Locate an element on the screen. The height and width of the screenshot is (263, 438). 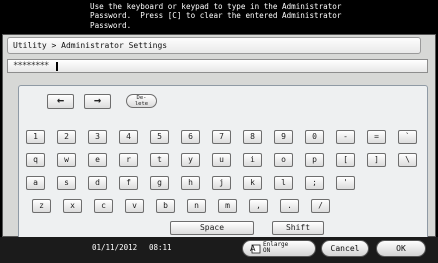
key-label: q is located at coordinates (35, 159).